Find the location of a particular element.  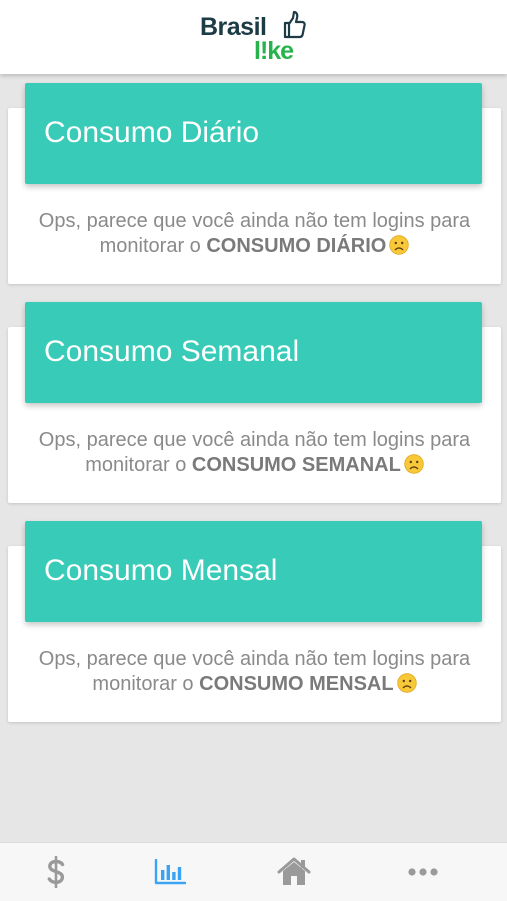

home-icon is located at coordinates (294, 871).